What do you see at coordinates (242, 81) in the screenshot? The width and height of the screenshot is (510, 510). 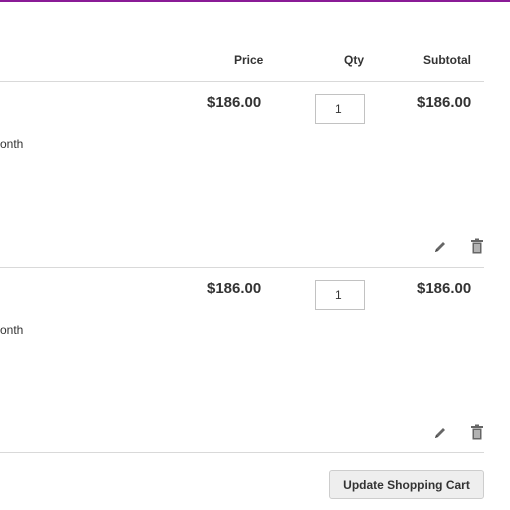 I see `header-divider` at bounding box center [242, 81].